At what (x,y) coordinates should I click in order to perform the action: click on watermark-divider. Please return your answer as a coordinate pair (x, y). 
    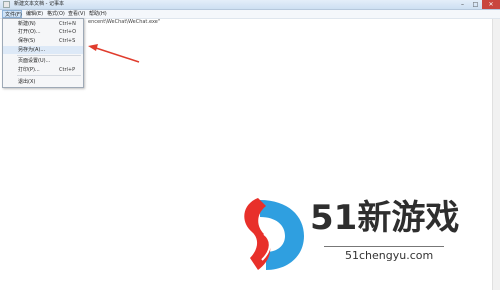
    Looking at the image, I should click on (384, 246).